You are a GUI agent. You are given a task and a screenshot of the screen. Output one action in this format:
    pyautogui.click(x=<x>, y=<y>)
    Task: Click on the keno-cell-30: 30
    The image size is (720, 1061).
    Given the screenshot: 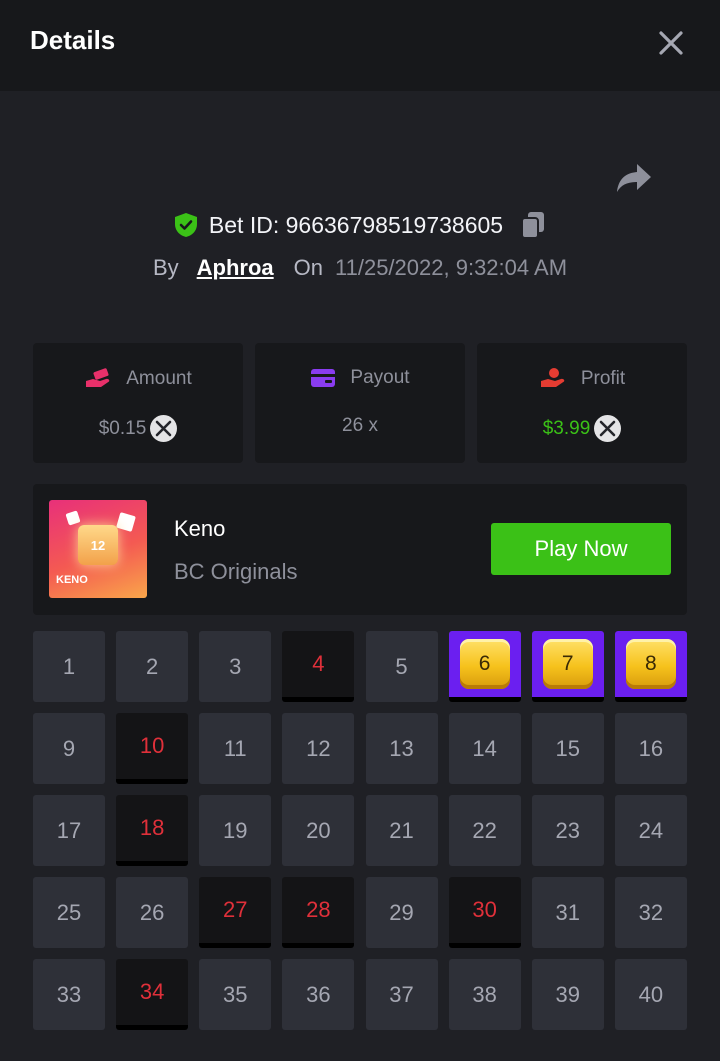 What is the action you would take?
    pyautogui.click(x=484, y=912)
    